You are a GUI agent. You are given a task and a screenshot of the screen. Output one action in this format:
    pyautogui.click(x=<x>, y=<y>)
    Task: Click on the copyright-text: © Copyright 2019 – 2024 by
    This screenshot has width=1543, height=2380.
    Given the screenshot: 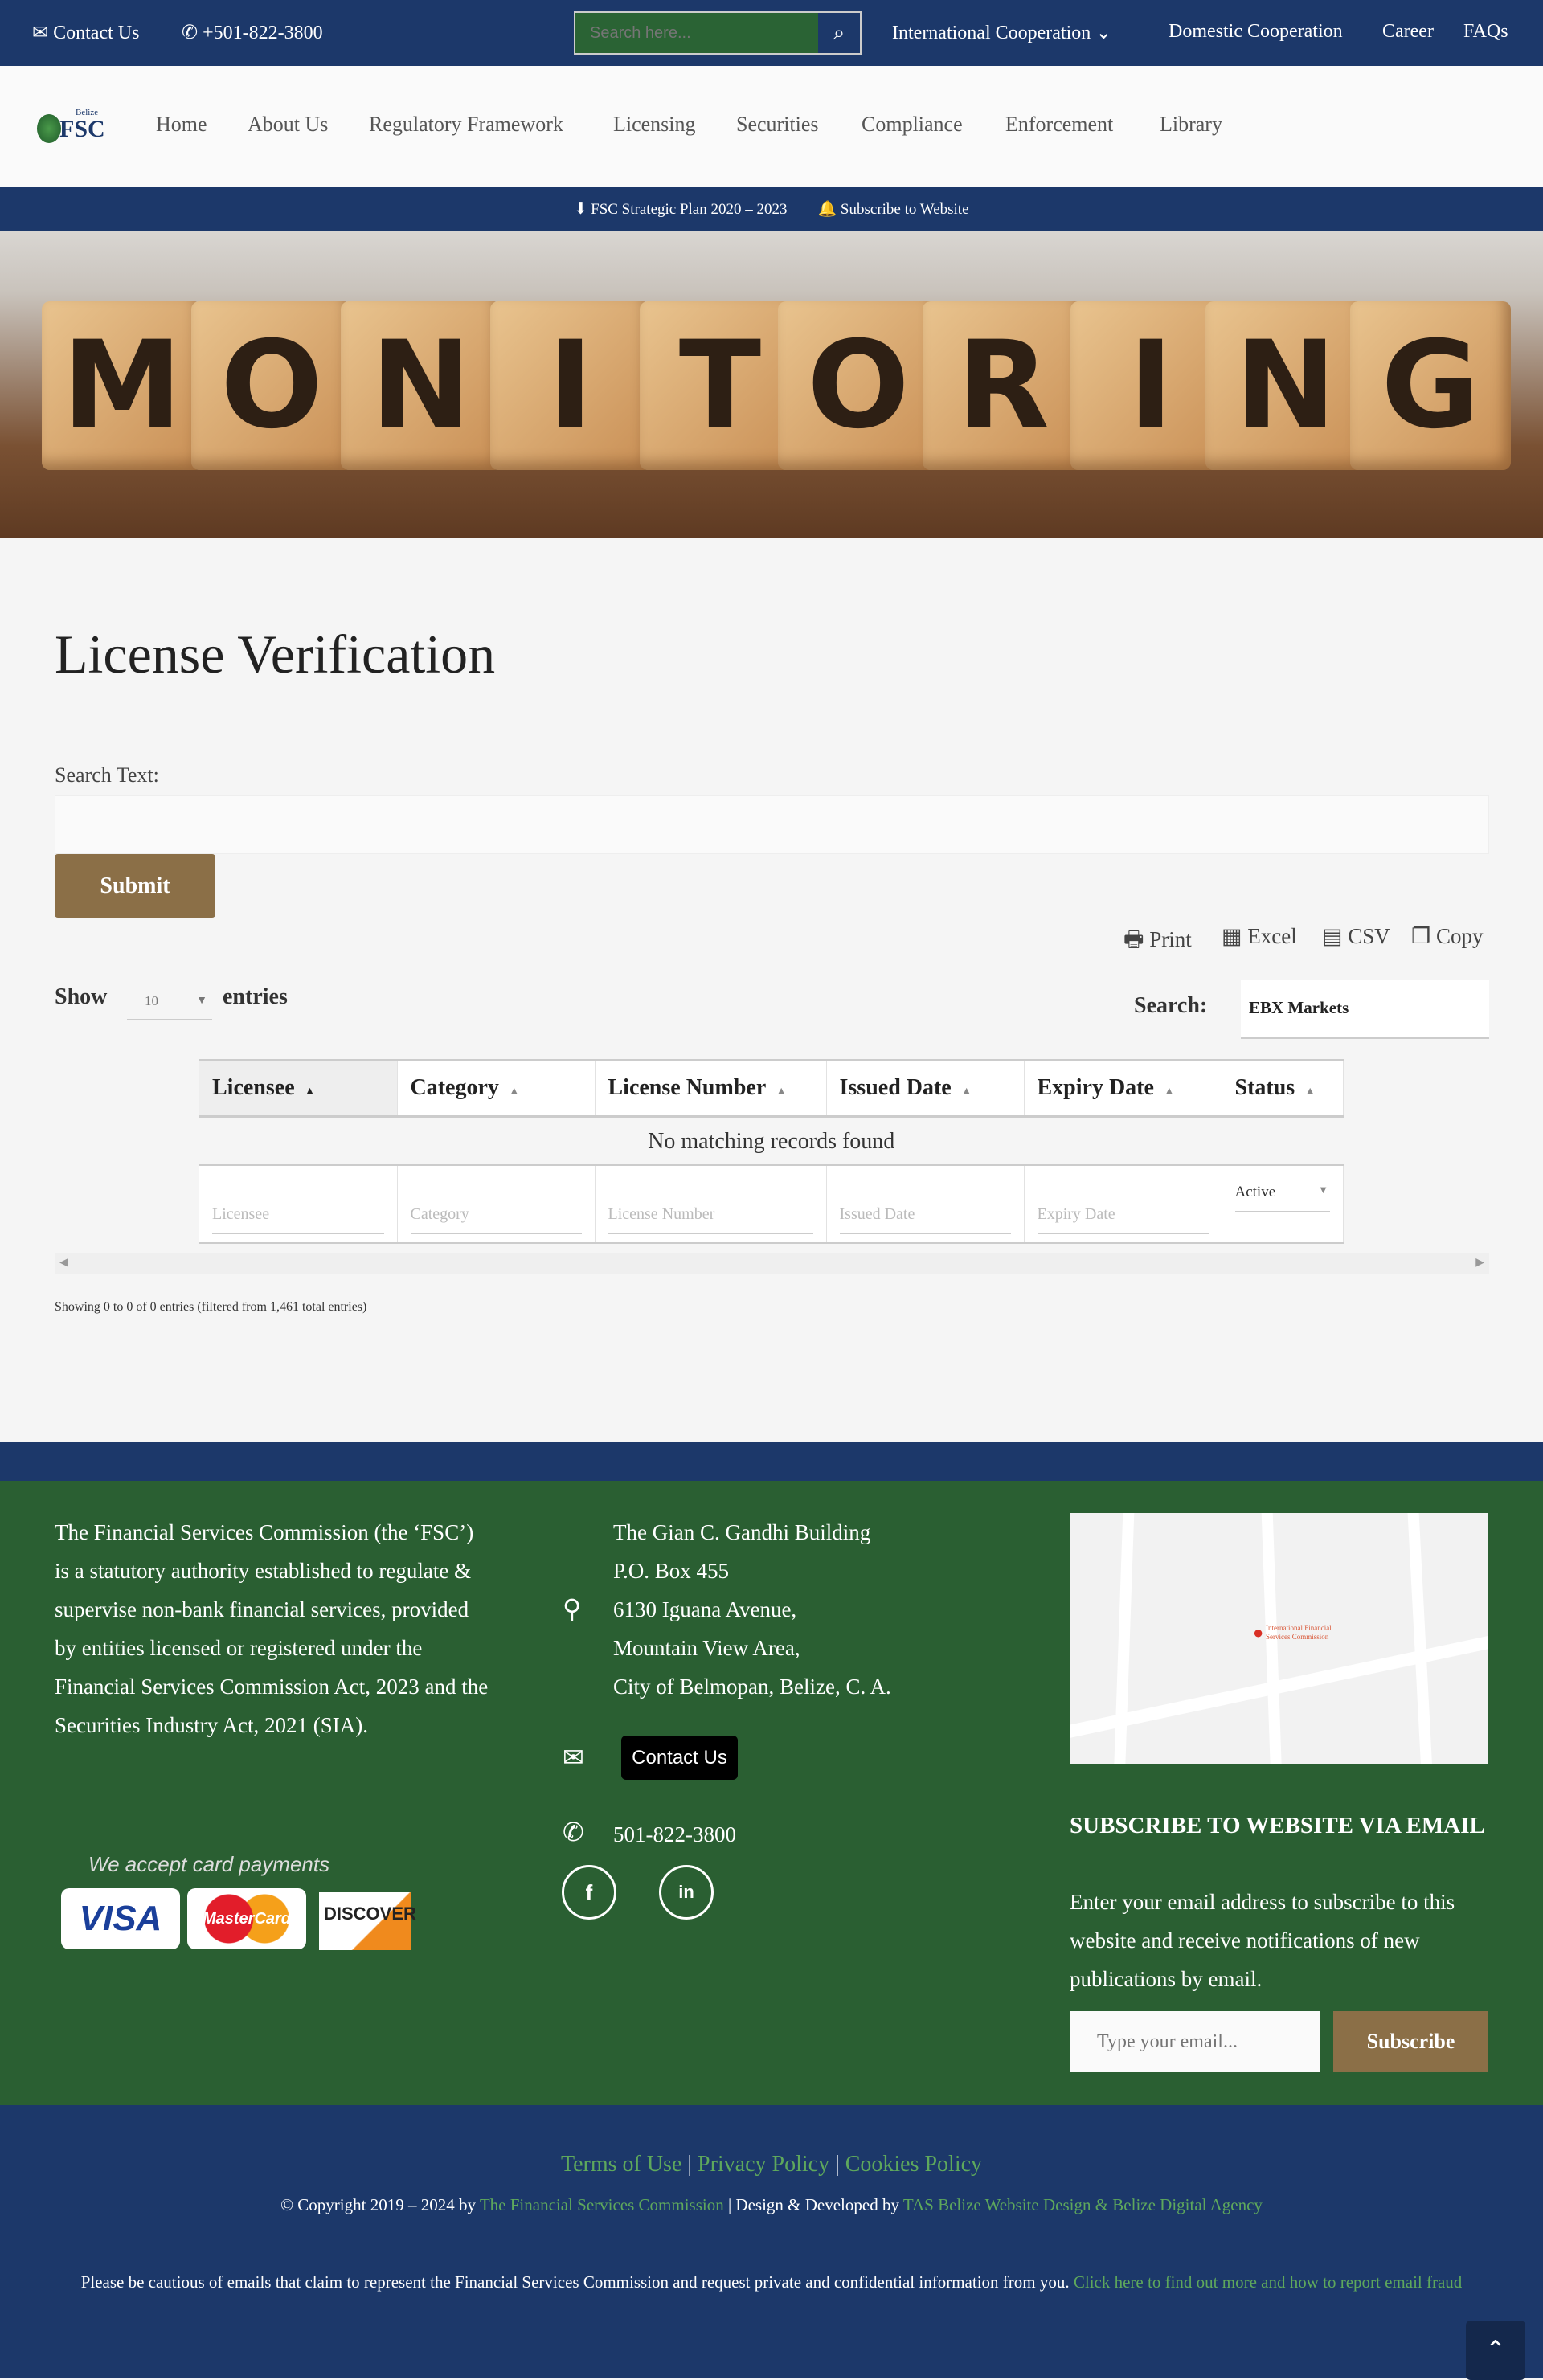 What is the action you would take?
    pyautogui.click(x=378, y=2204)
    